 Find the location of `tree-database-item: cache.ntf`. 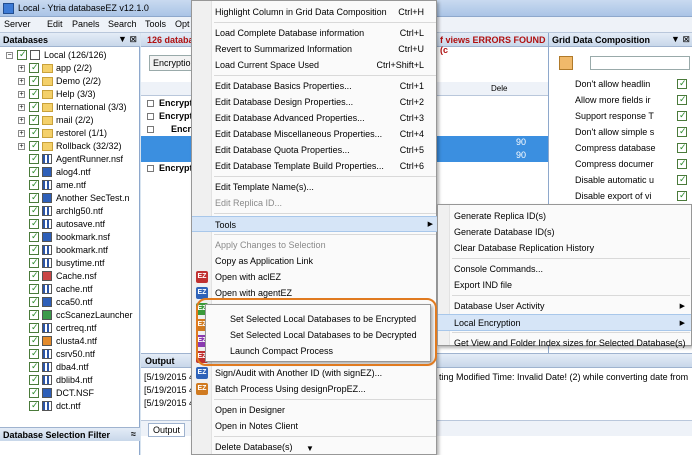

tree-database-item: cache.ntf is located at coordinates (70, 289).